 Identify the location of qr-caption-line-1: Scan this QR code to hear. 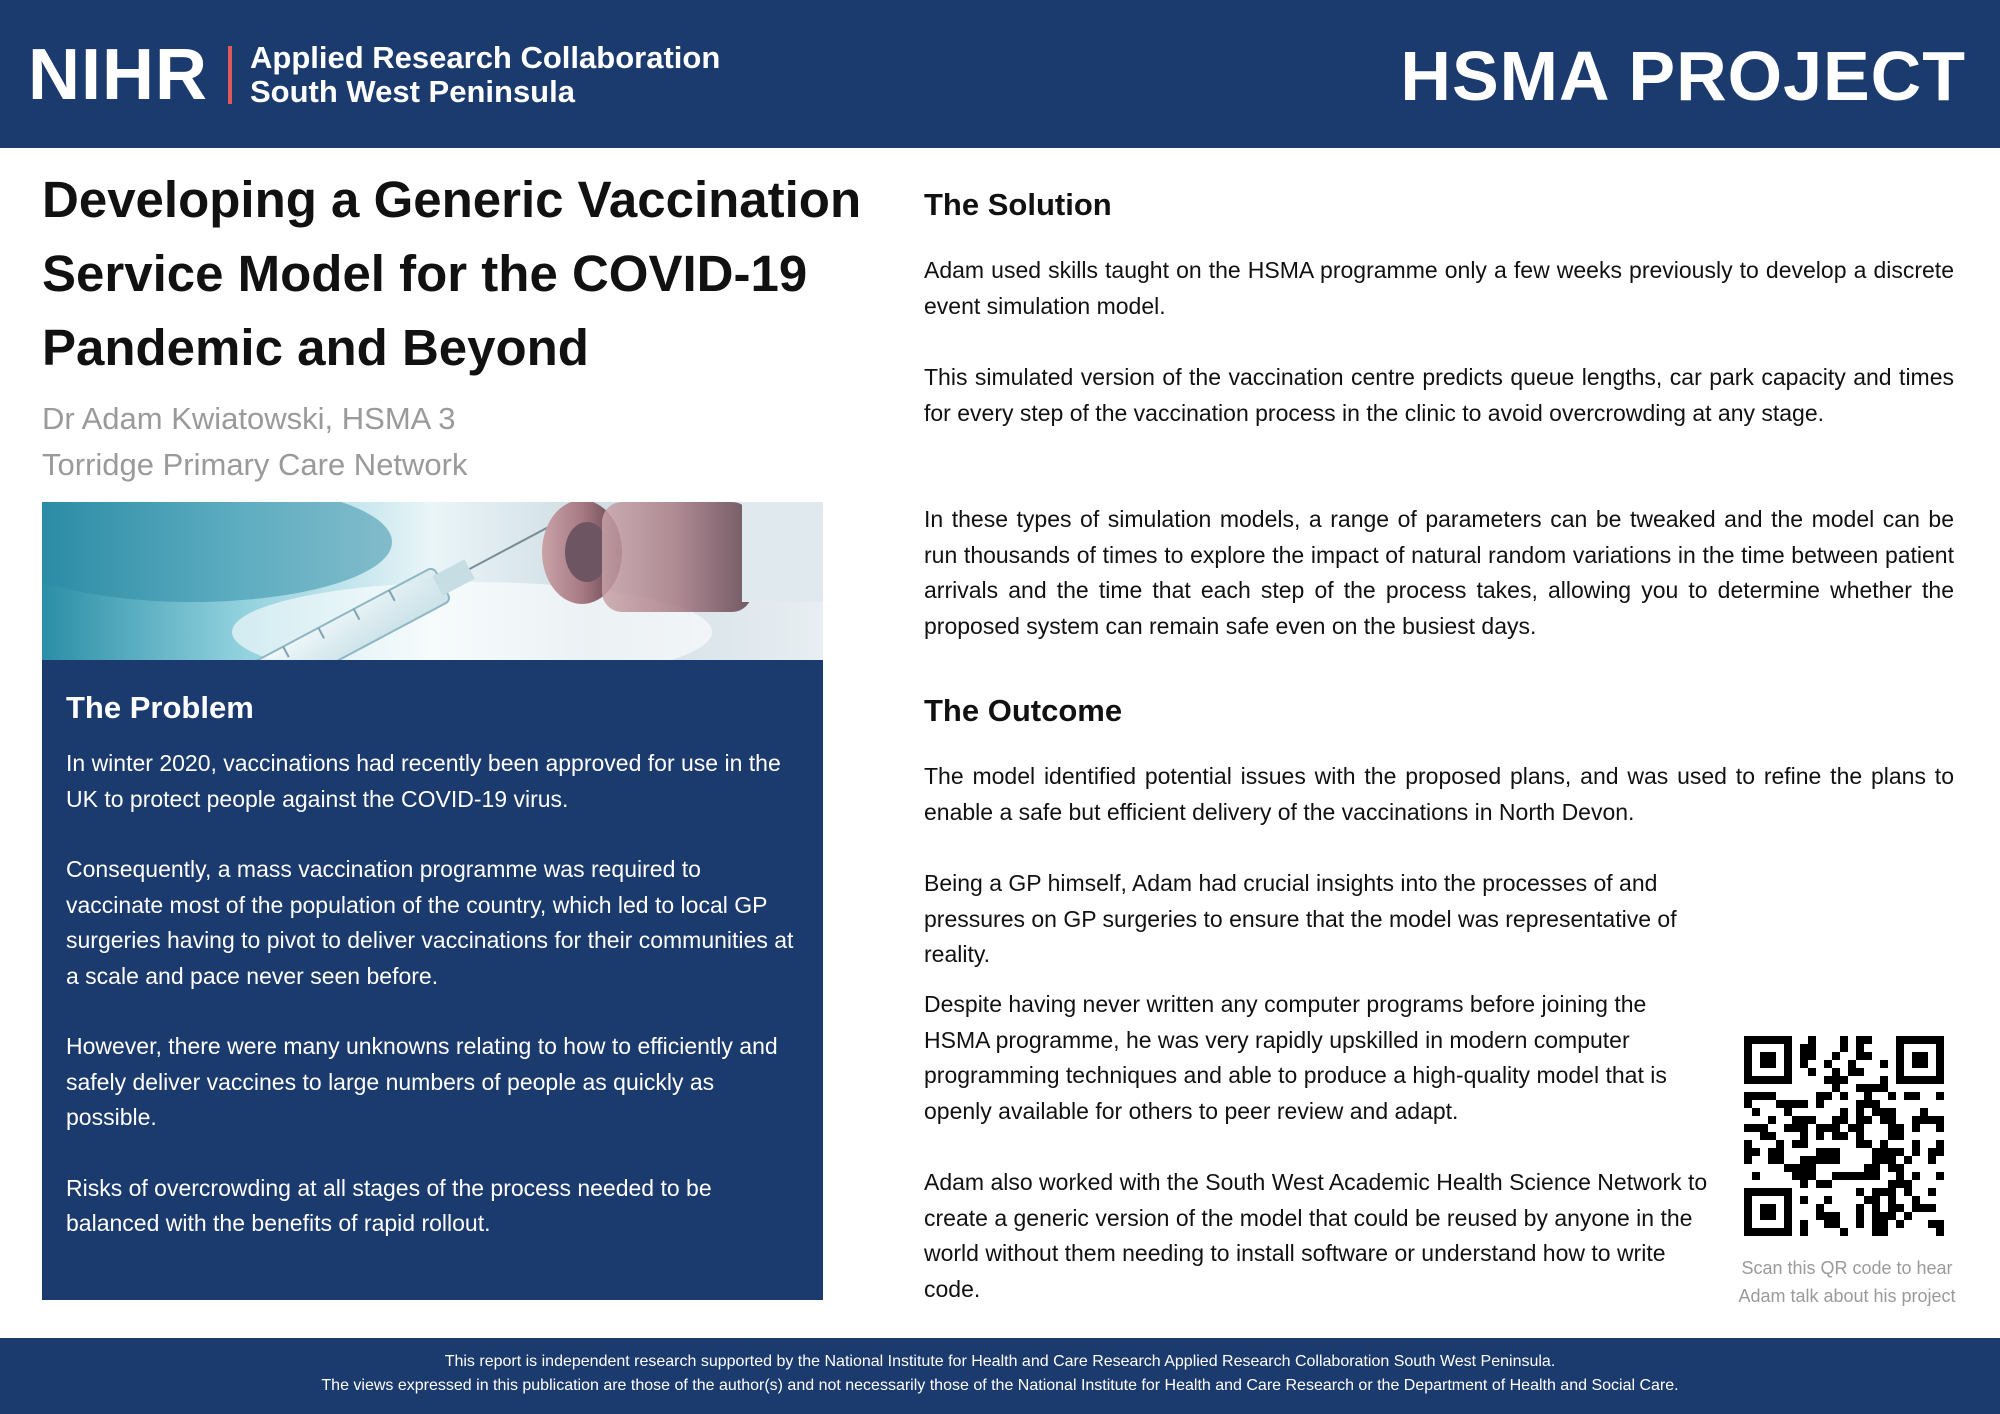
(1847, 1268).